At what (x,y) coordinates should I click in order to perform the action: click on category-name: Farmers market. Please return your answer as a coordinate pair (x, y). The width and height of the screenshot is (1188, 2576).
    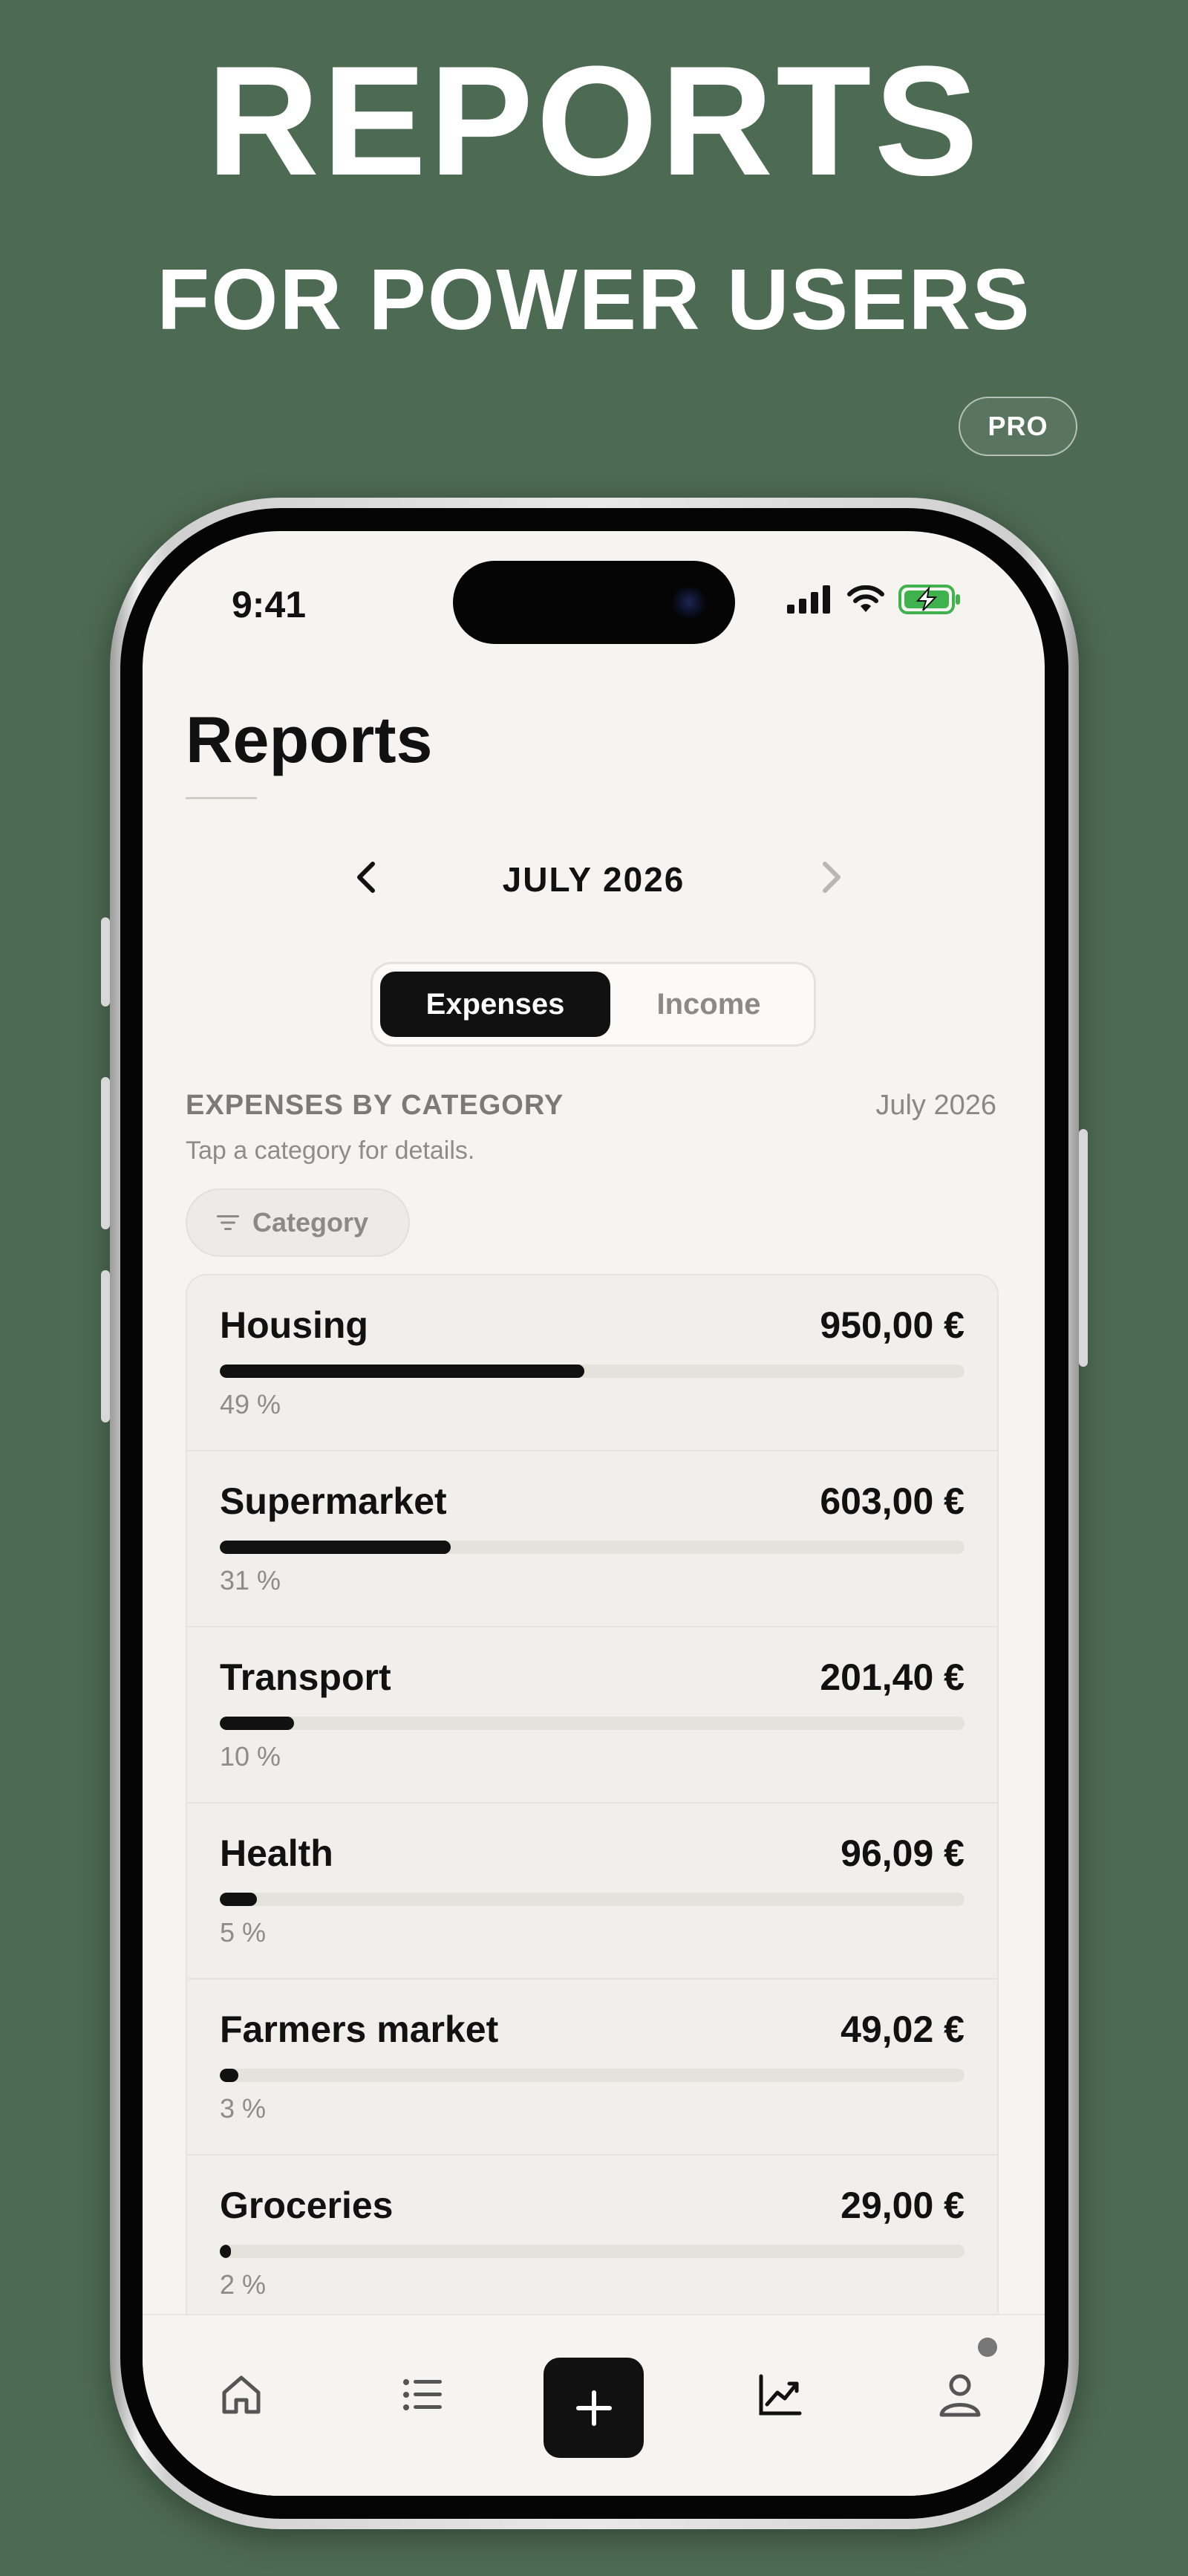
    Looking at the image, I should click on (359, 2029).